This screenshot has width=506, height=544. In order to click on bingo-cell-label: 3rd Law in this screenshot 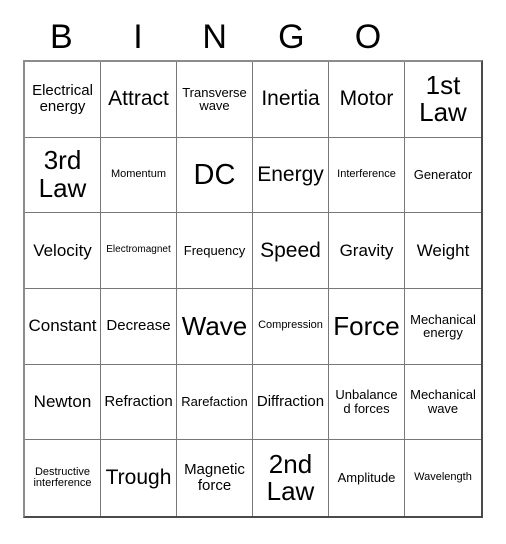, I will do `click(62, 174)`.